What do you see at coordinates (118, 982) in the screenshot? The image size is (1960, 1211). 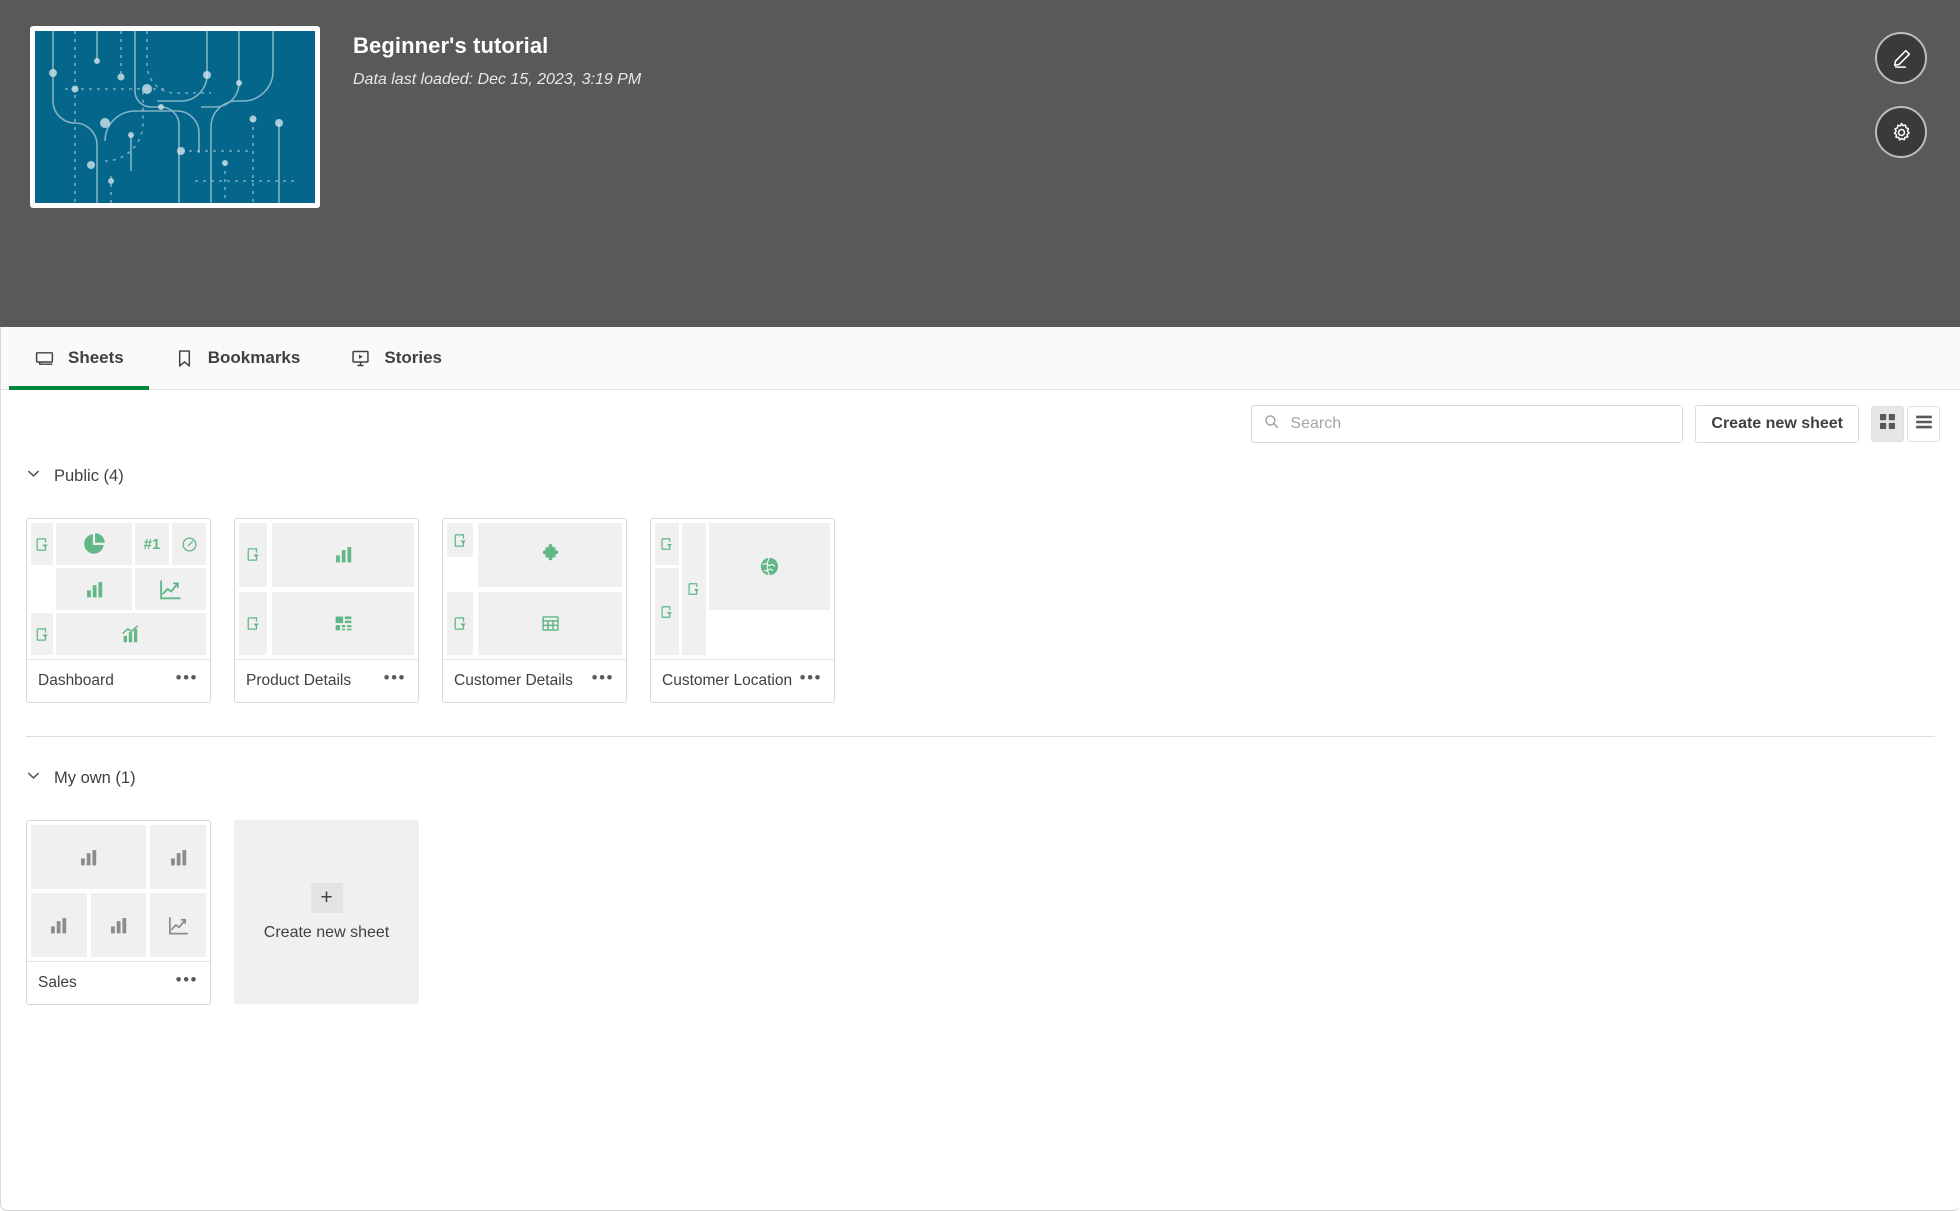 I see `sheet-card-footer: Sales •••` at bounding box center [118, 982].